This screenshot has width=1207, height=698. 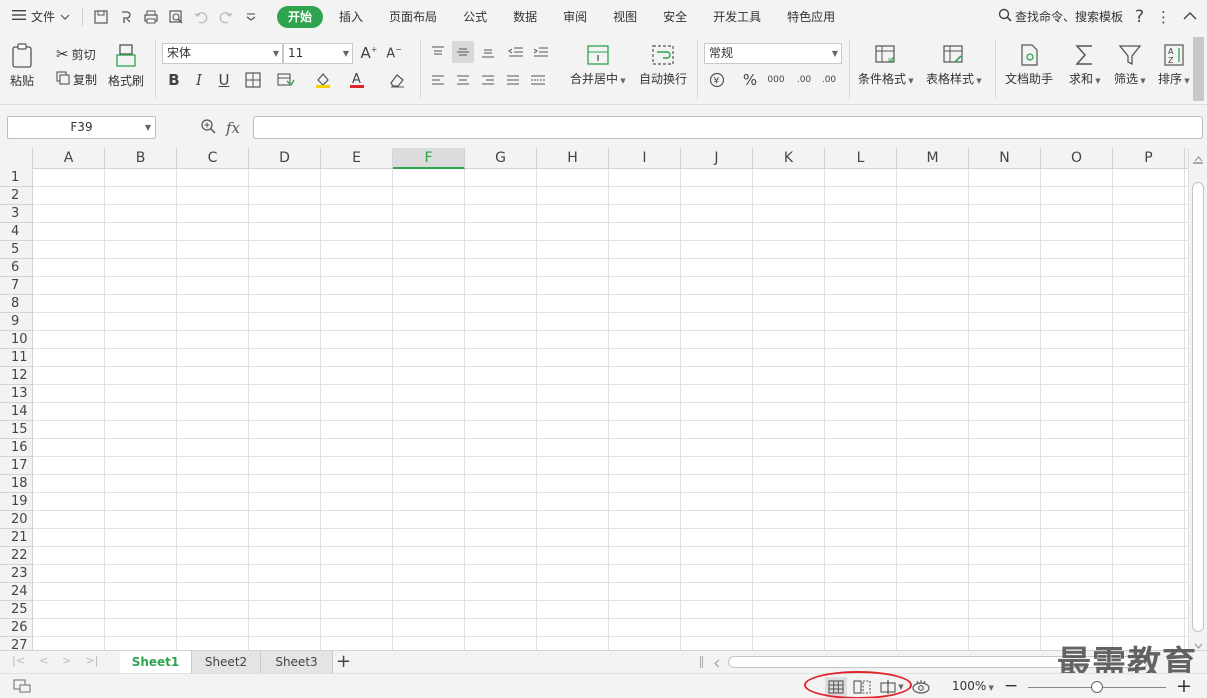 I want to click on align-center-icon, so click(x=463, y=80).